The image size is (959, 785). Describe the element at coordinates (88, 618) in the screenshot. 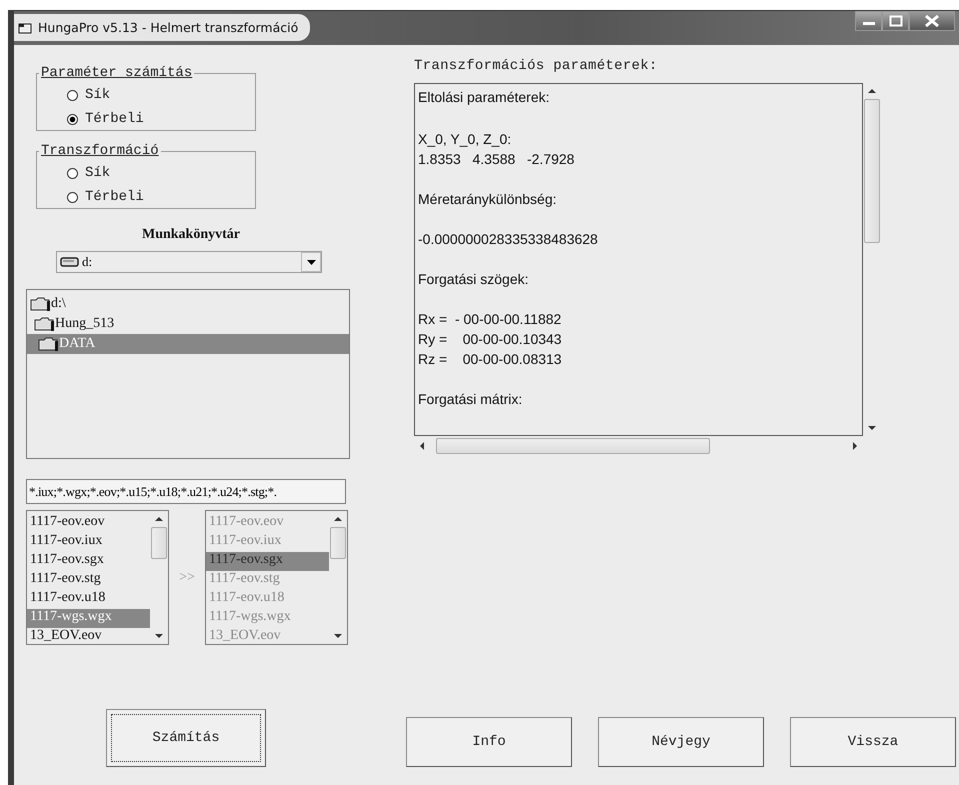

I see `file-item: 1117-wgs.wgx` at that location.